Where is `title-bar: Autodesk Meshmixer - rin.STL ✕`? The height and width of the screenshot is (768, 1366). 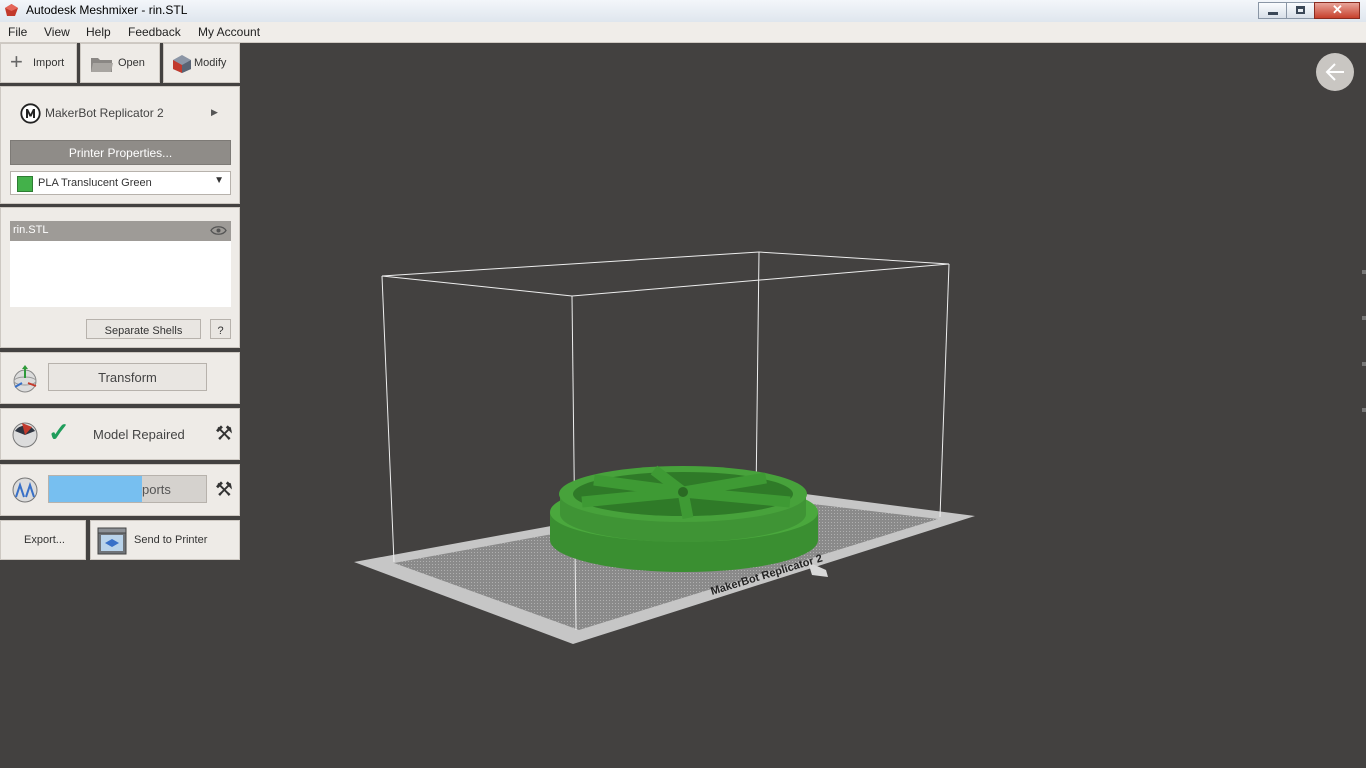 title-bar: Autodesk Meshmixer - rin.STL ✕ is located at coordinates (683, 11).